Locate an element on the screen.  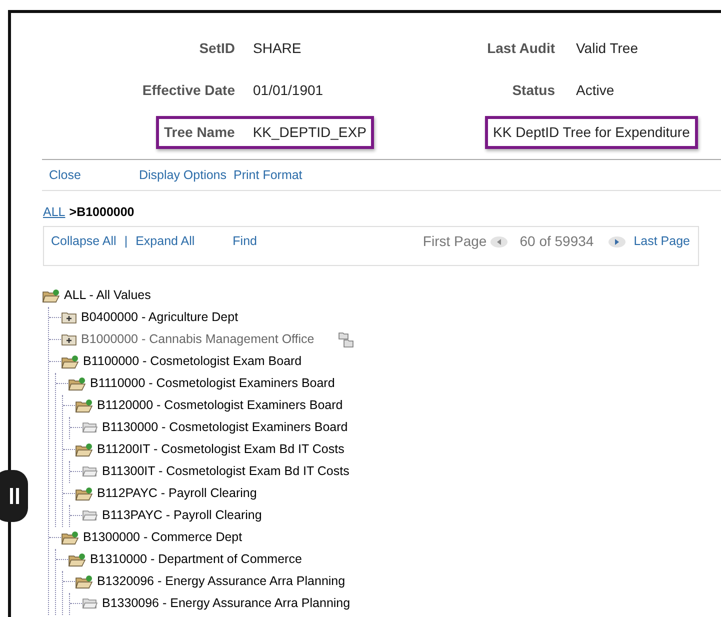
field-value: Valid Tree is located at coordinates (607, 48).